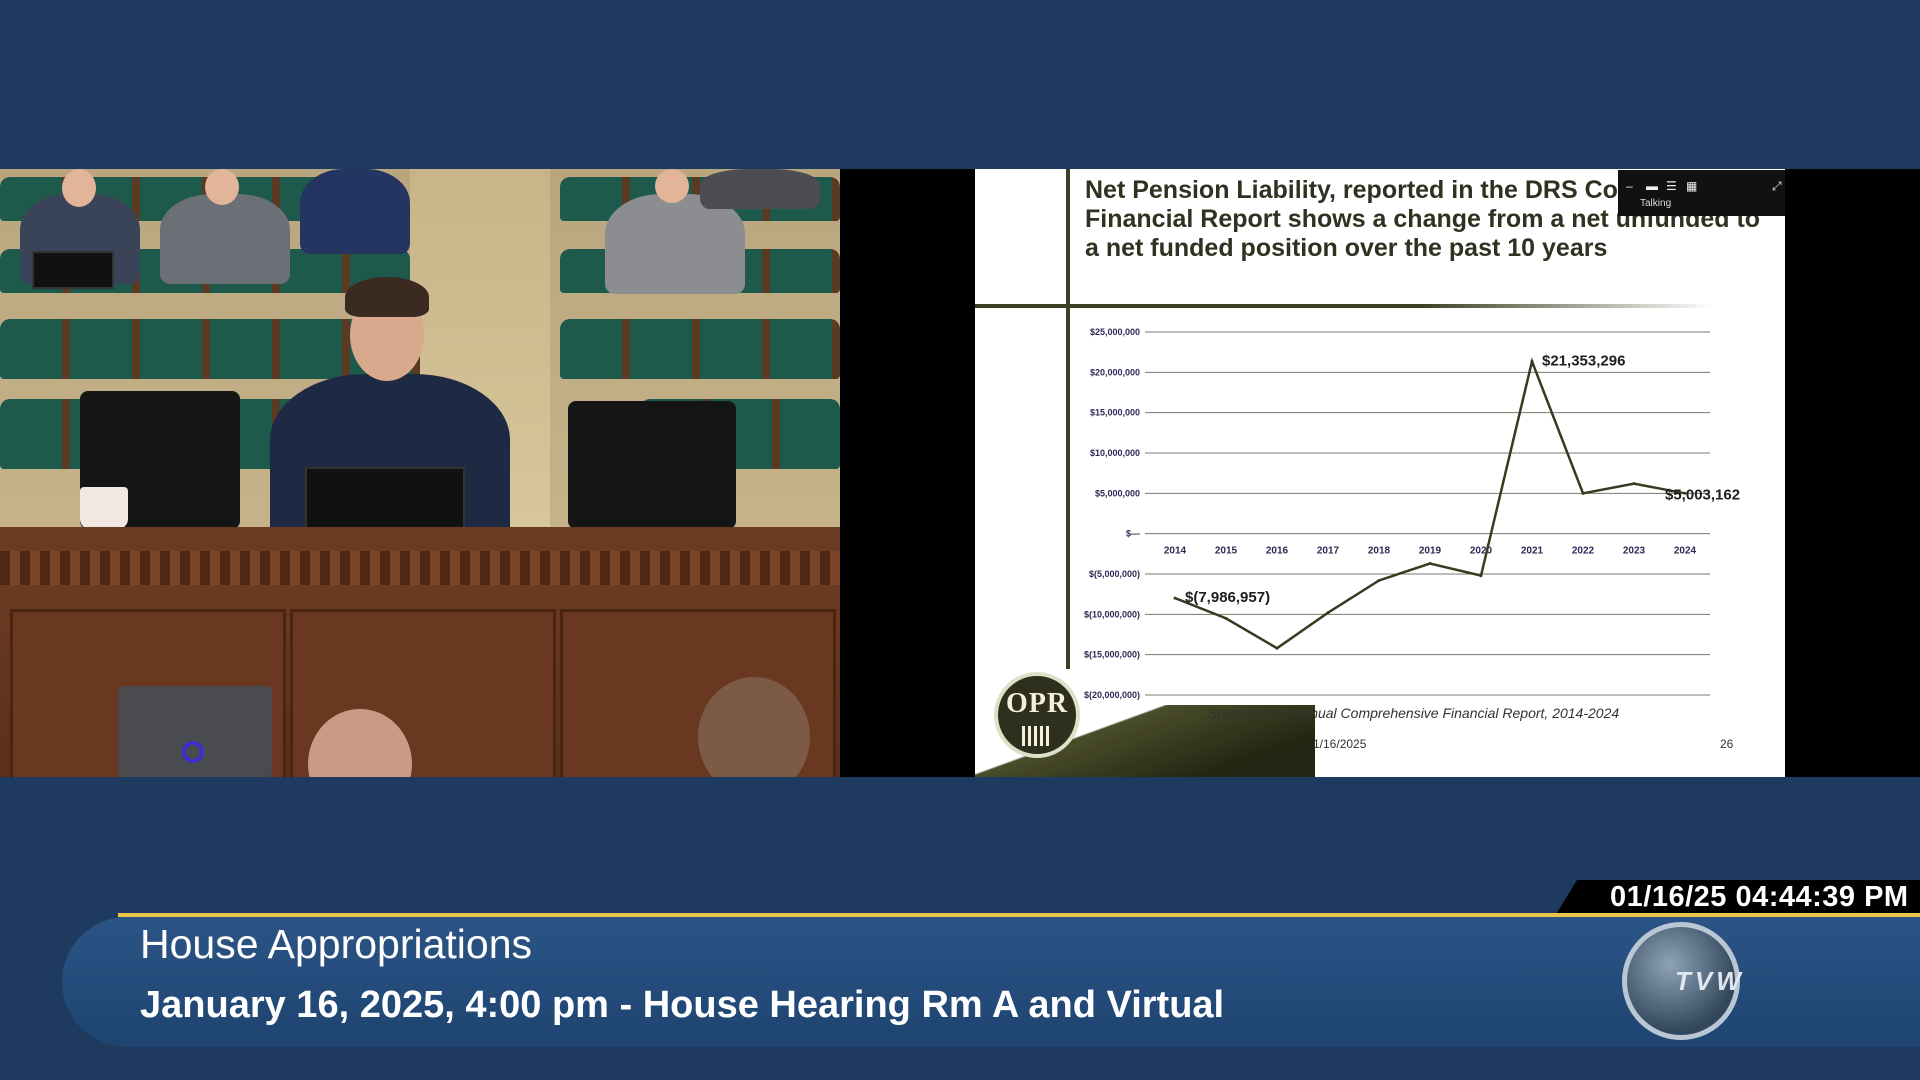 This screenshot has width=1920, height=1080. I want to click on y-tick-label: $20,000,000, so click(1115, 372).